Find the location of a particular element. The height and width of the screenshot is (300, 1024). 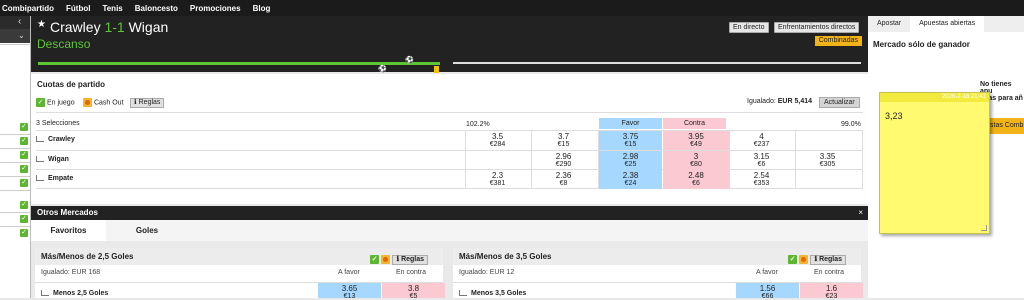

runner-empate: Empate is located at coordinates (54, 178).